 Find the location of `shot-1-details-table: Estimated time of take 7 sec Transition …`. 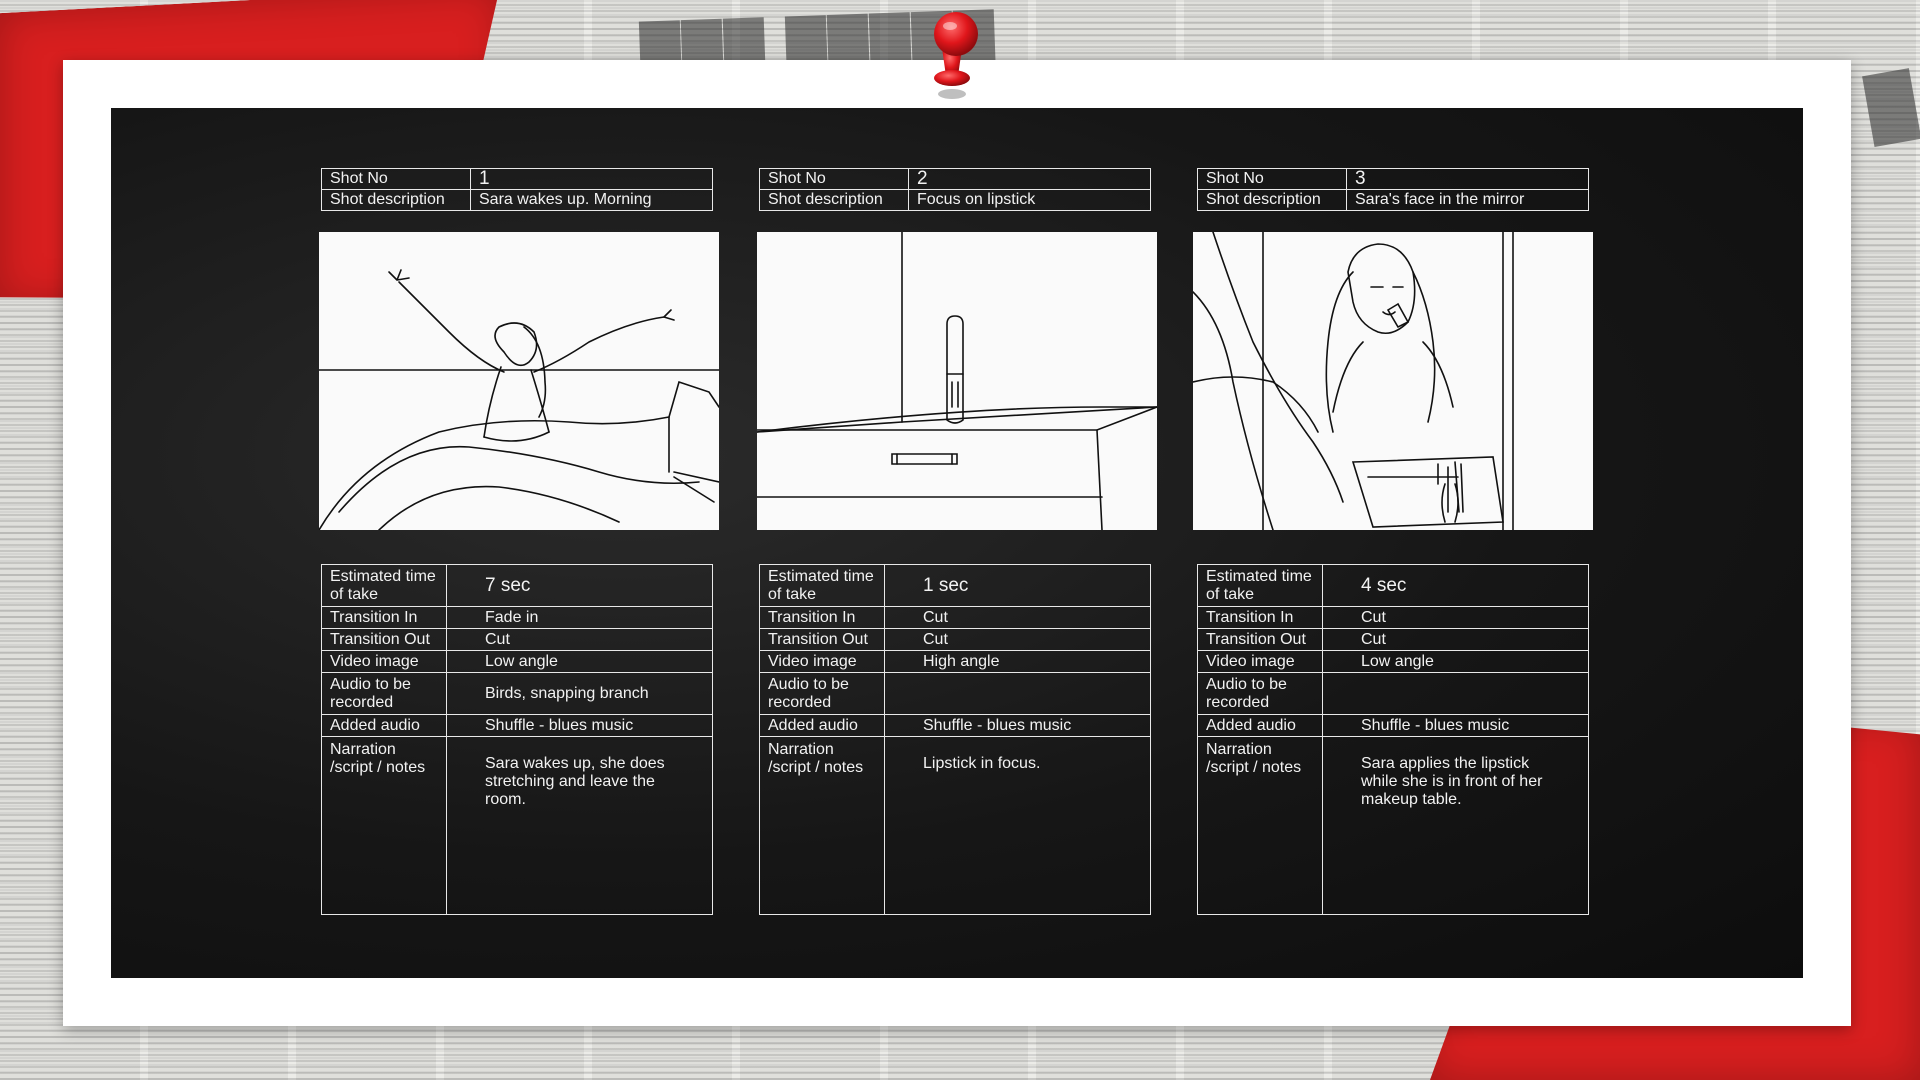

shot-1-details-table: Estimated time of take 7 sec Transition … is located at coordinates (517, 739).